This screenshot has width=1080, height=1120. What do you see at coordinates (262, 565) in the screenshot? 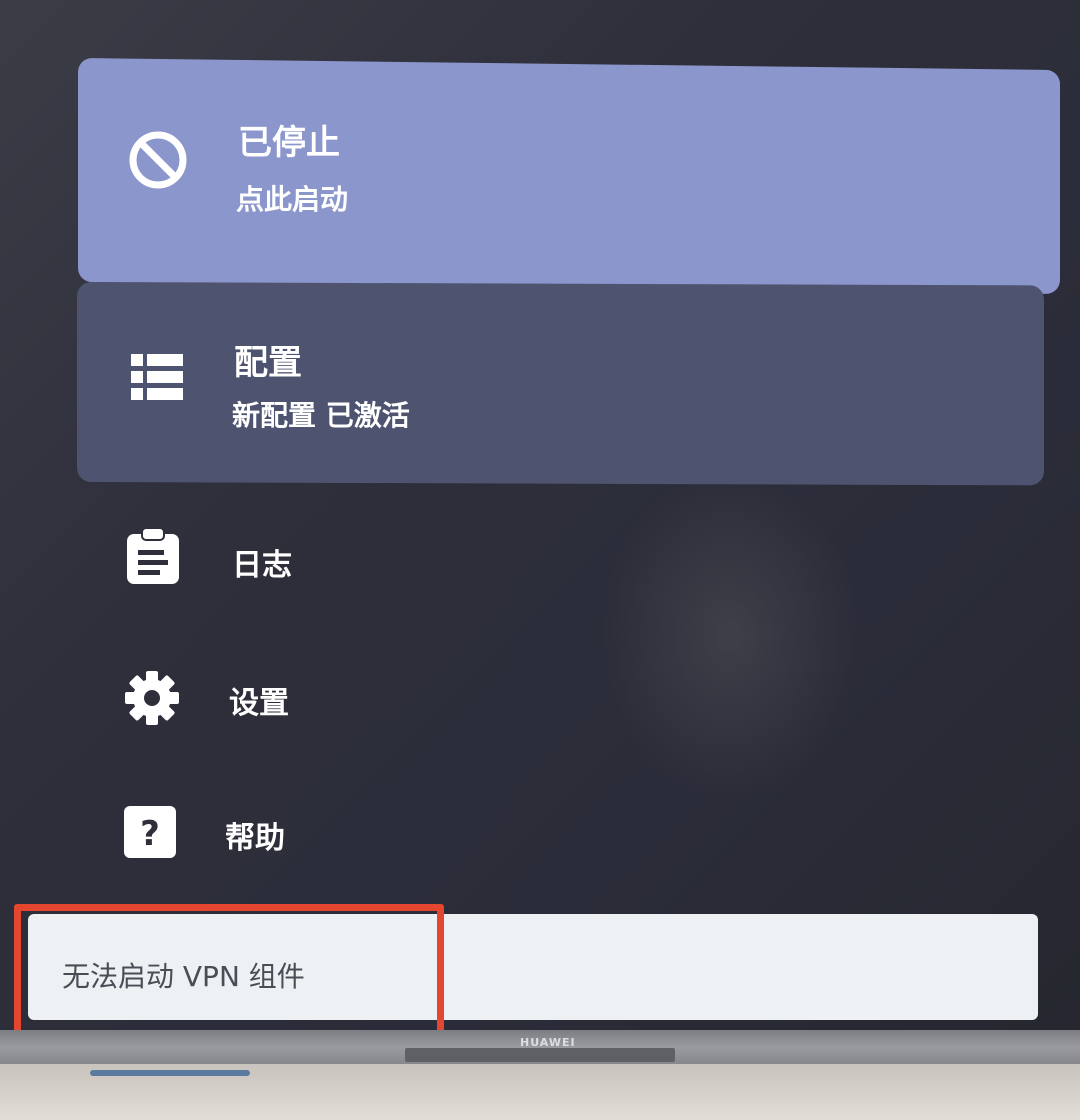
I see `menu-item-log-label: 日志` at bounding box center [262, 565].